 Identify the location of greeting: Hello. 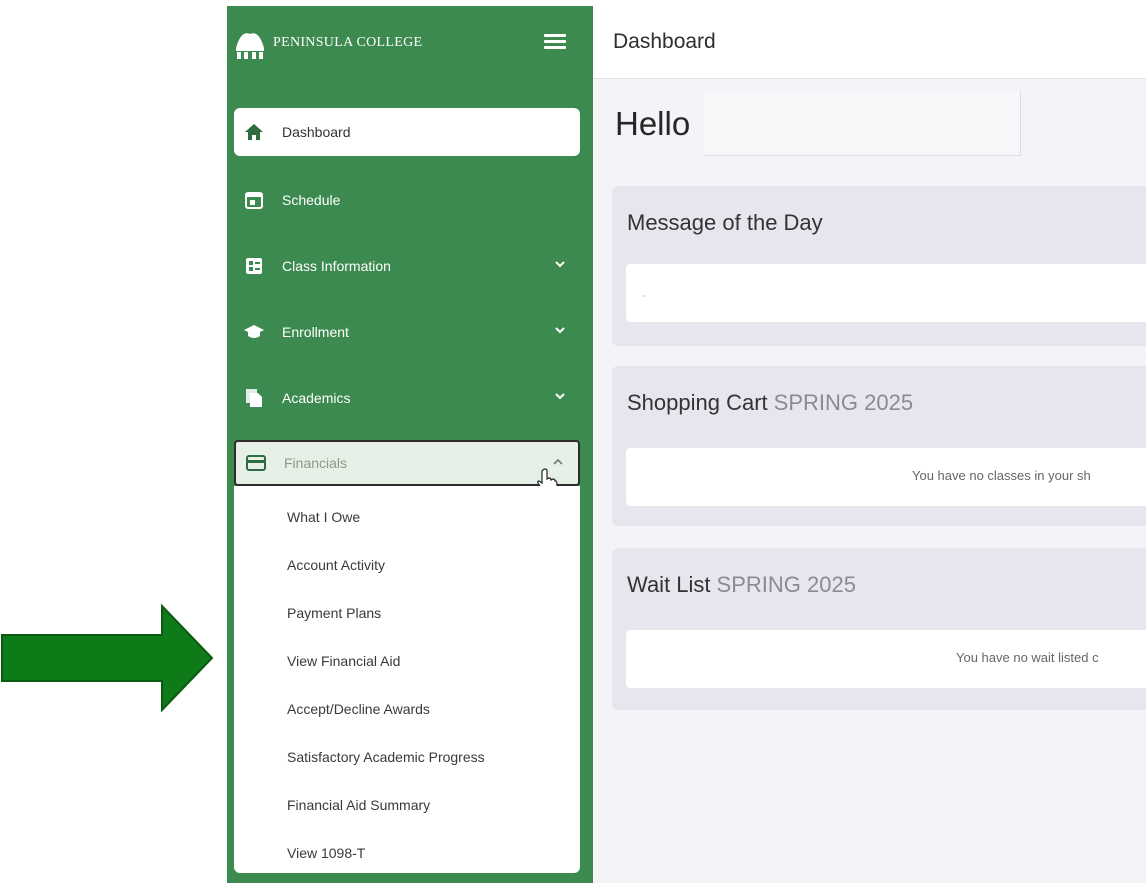
(653, 123).